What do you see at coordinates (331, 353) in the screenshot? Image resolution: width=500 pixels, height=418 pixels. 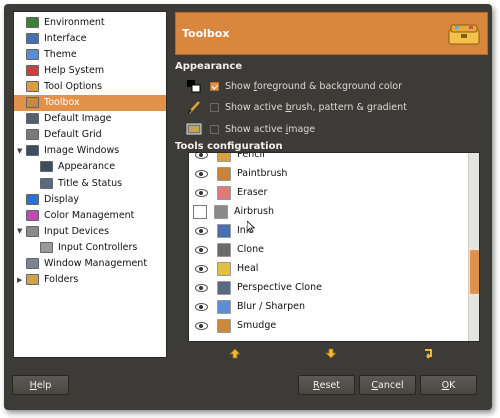 I see `move-down-icon` at bounding box center [331, 353].